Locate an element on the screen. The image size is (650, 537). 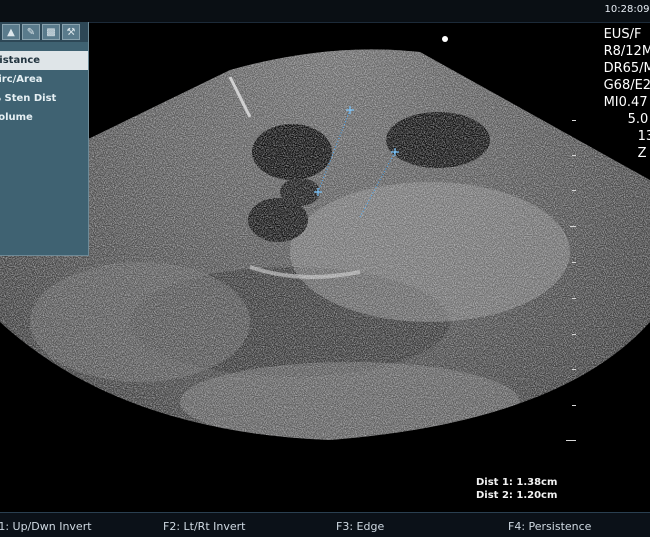
menu-item-sten-dist: % Sten Dist is located at coordinates (44, 98).